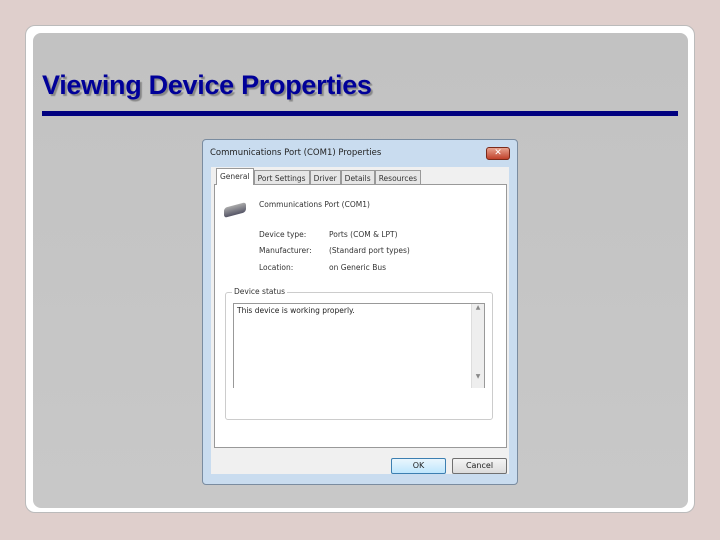 This screenshot has width=720, height=540. Describe the element at coordinates (478, 376) in the screenshot. I see `scroll-down-icon: ▼` at that location.